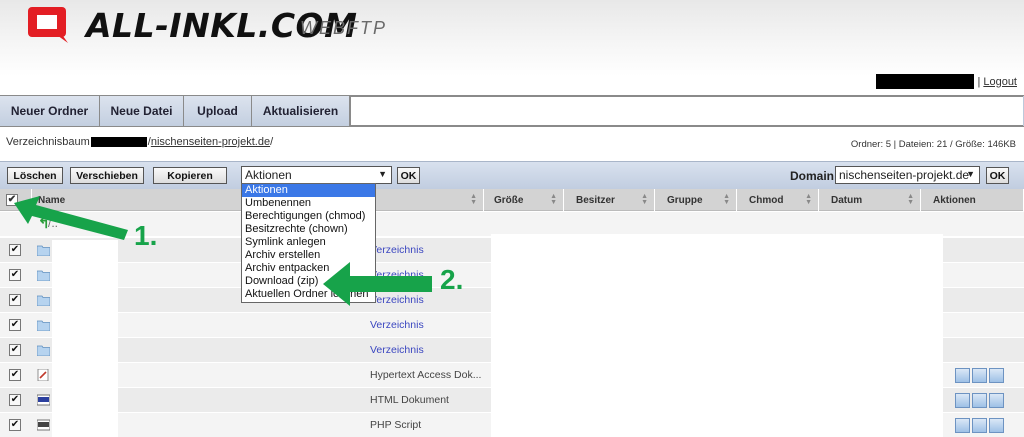 The image size is (1024, 437). What do you see at coordinates (685, 200) in the screenshot?
I see `column-group-label: Gruppe` at bounding box center [685, 200].